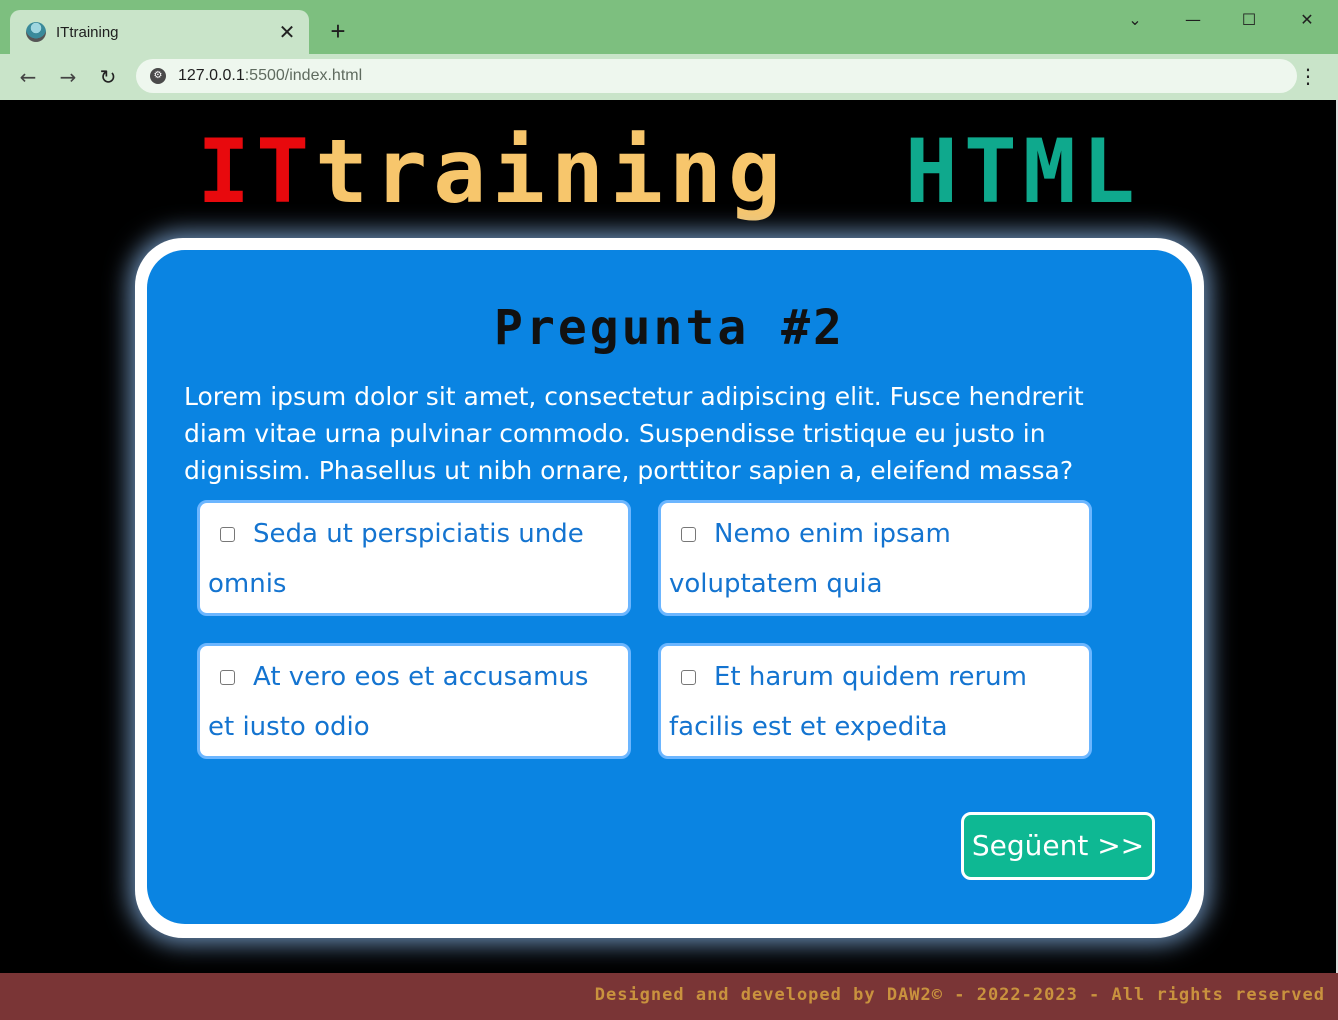 The image size is (1338, 1020). What do you see at coordinates (303, 75) in the screenshot?
I see `url-path: :5500/index.html` at bounding box center [303, 75].